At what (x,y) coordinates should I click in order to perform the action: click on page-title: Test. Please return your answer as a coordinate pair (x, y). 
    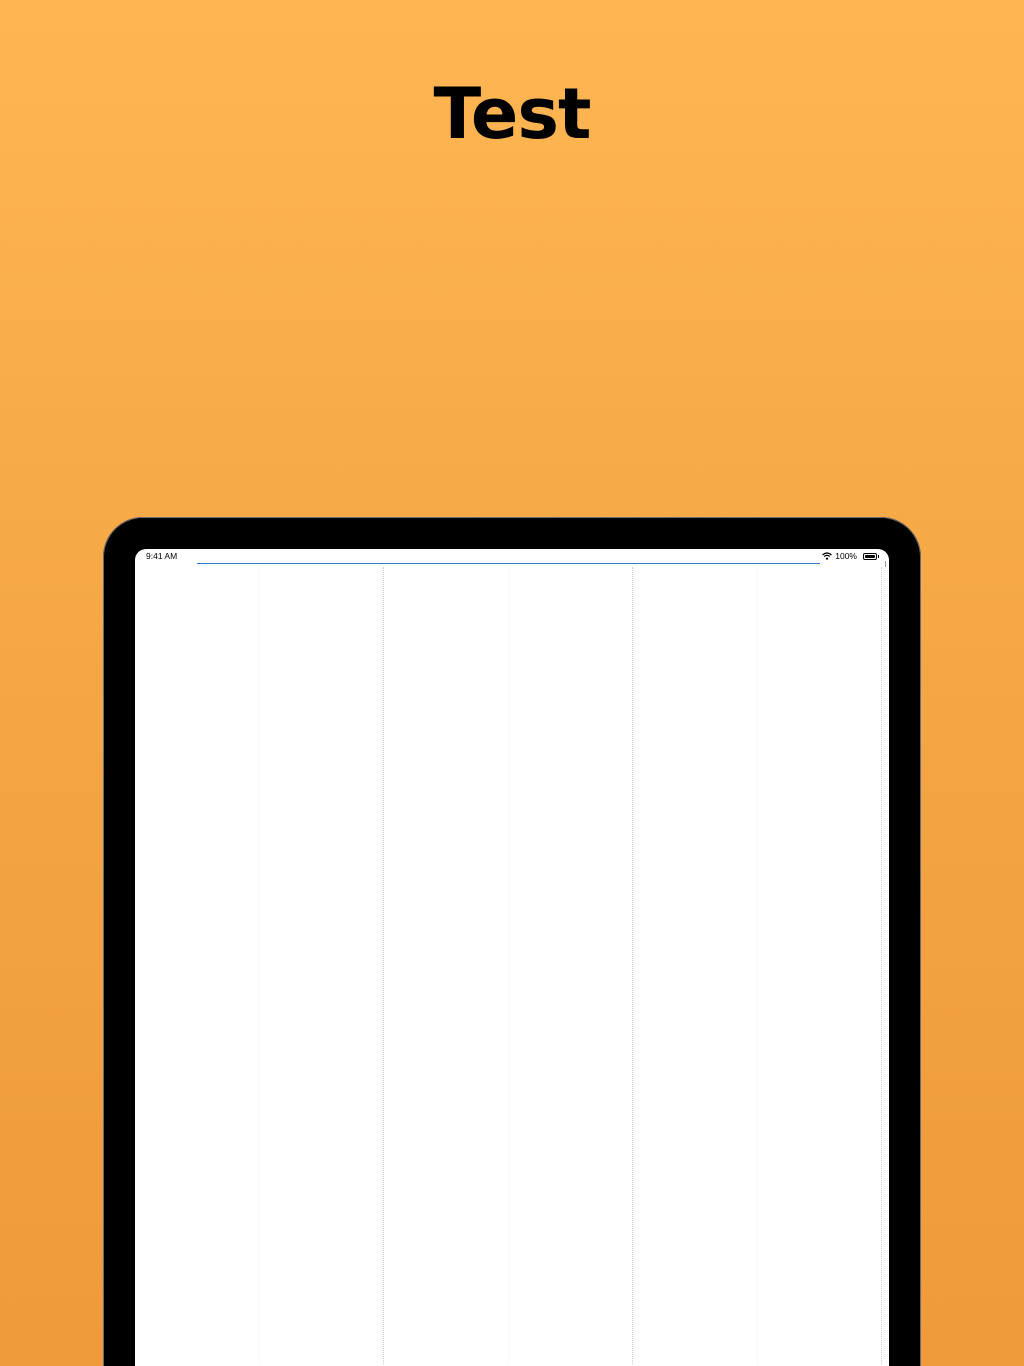
    Looking at the image, I should click on (512, 114).